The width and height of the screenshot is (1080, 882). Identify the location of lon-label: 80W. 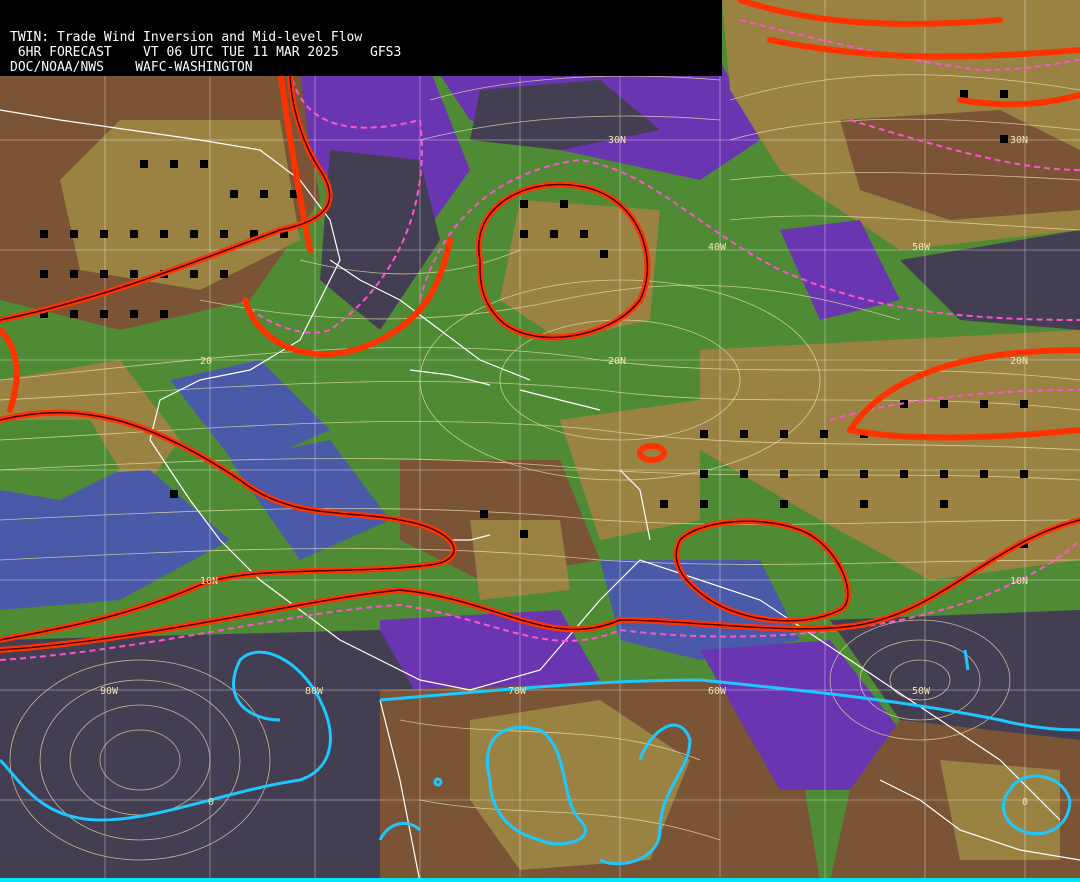
(314, 691).